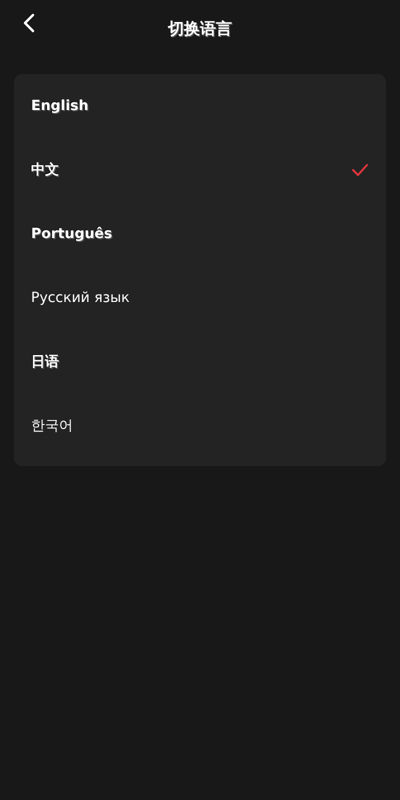  Describe the element at coordinates (200, 234) in the screenshot. I see `language-option: Português` at that location.